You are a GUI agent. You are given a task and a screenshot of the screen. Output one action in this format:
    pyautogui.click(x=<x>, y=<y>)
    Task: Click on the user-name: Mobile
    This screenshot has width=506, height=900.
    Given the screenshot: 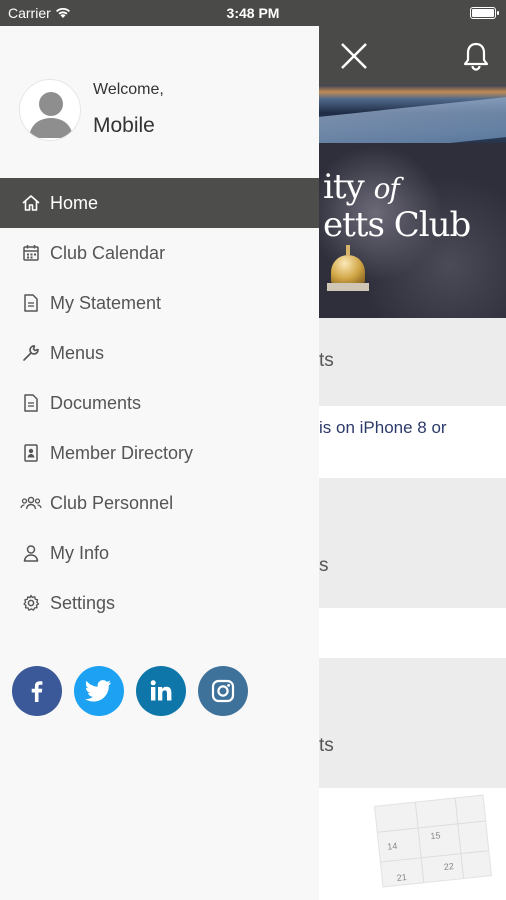 What is the action you would take?
    pyautogui.click(x=124, y=125)
    